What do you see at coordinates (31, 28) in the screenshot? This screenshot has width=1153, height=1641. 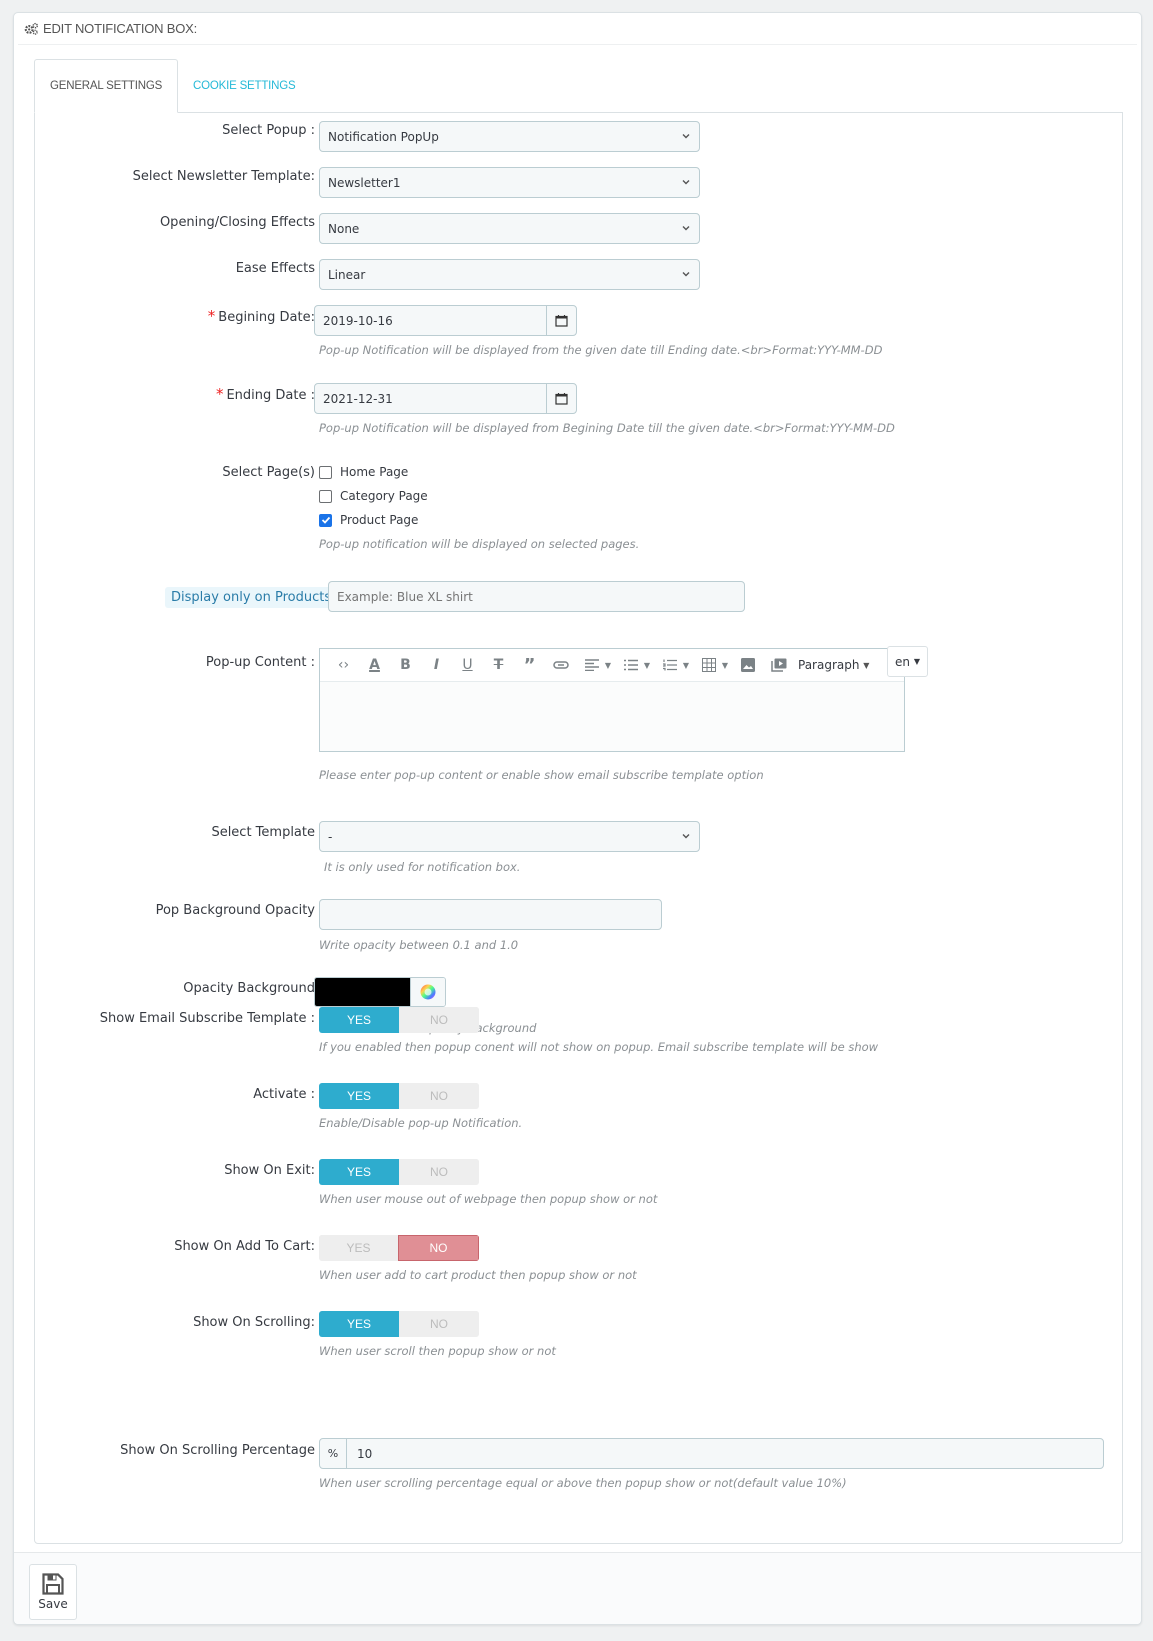 I see `gears-icon` at bounding box center [31, 28].